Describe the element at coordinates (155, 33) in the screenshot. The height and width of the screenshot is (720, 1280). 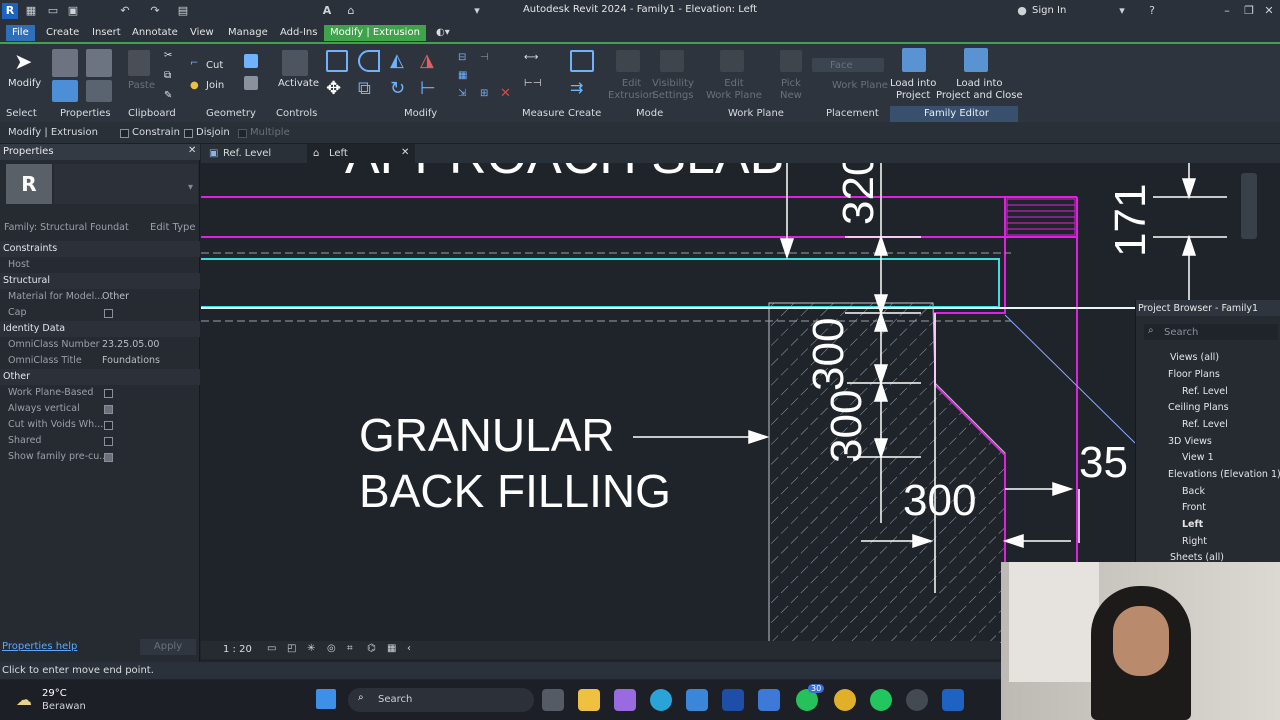
I see `menu-annotate: Annotate` at that location.